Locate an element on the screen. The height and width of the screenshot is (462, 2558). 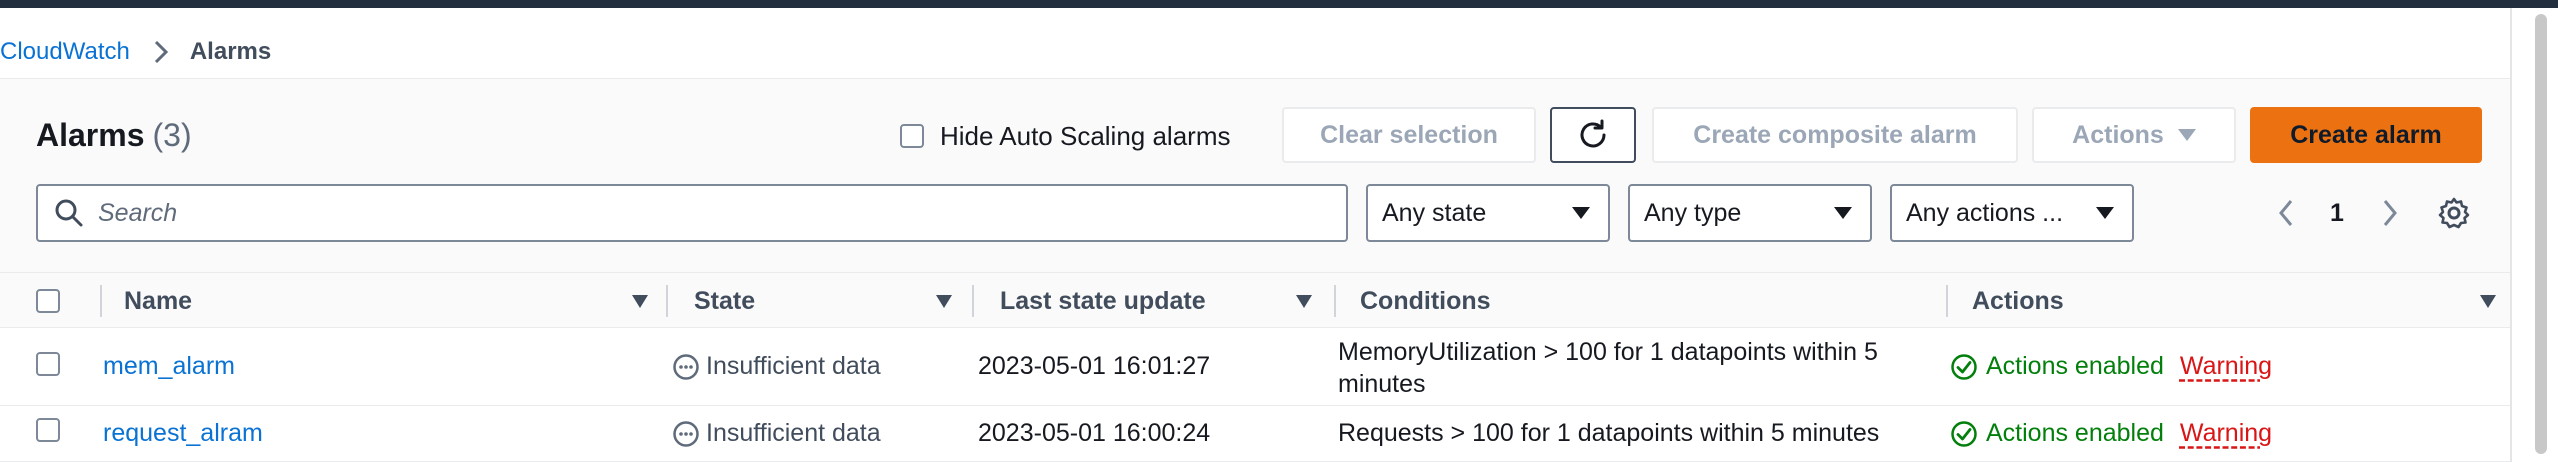
type-filter-select: Any type is located at coordinates (1750, 213).